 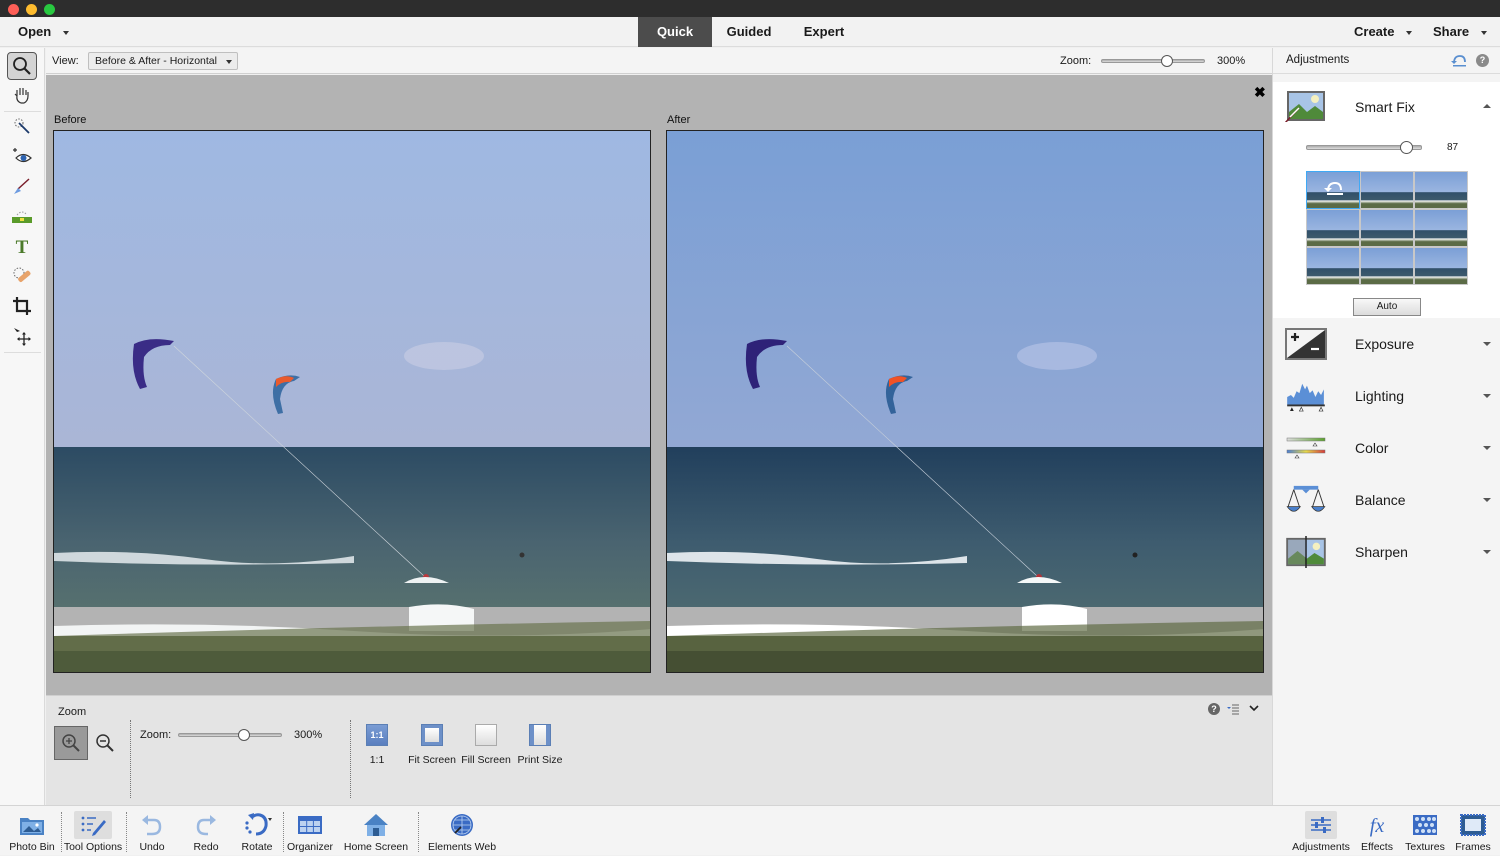 I want to click on color-section: Color, so click(x=1386, y=452).